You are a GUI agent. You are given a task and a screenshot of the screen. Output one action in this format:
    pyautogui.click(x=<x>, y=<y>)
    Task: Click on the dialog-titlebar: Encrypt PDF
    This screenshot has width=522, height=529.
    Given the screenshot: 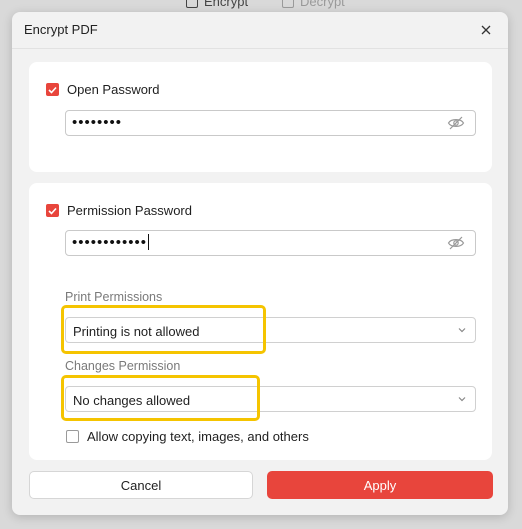 What is the action you would take?
    pyautogui.click(x=260, y=30)
    